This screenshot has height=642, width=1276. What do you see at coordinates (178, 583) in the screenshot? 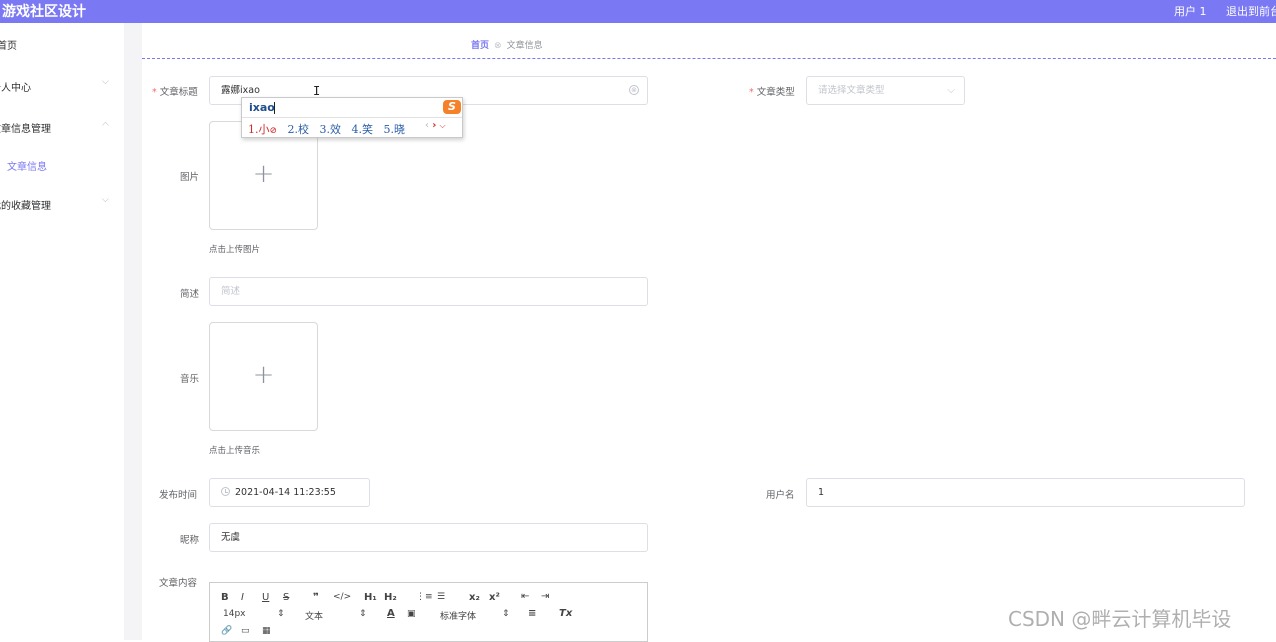
I see `content-label: 文章内容` at bounding box center [178, 583].